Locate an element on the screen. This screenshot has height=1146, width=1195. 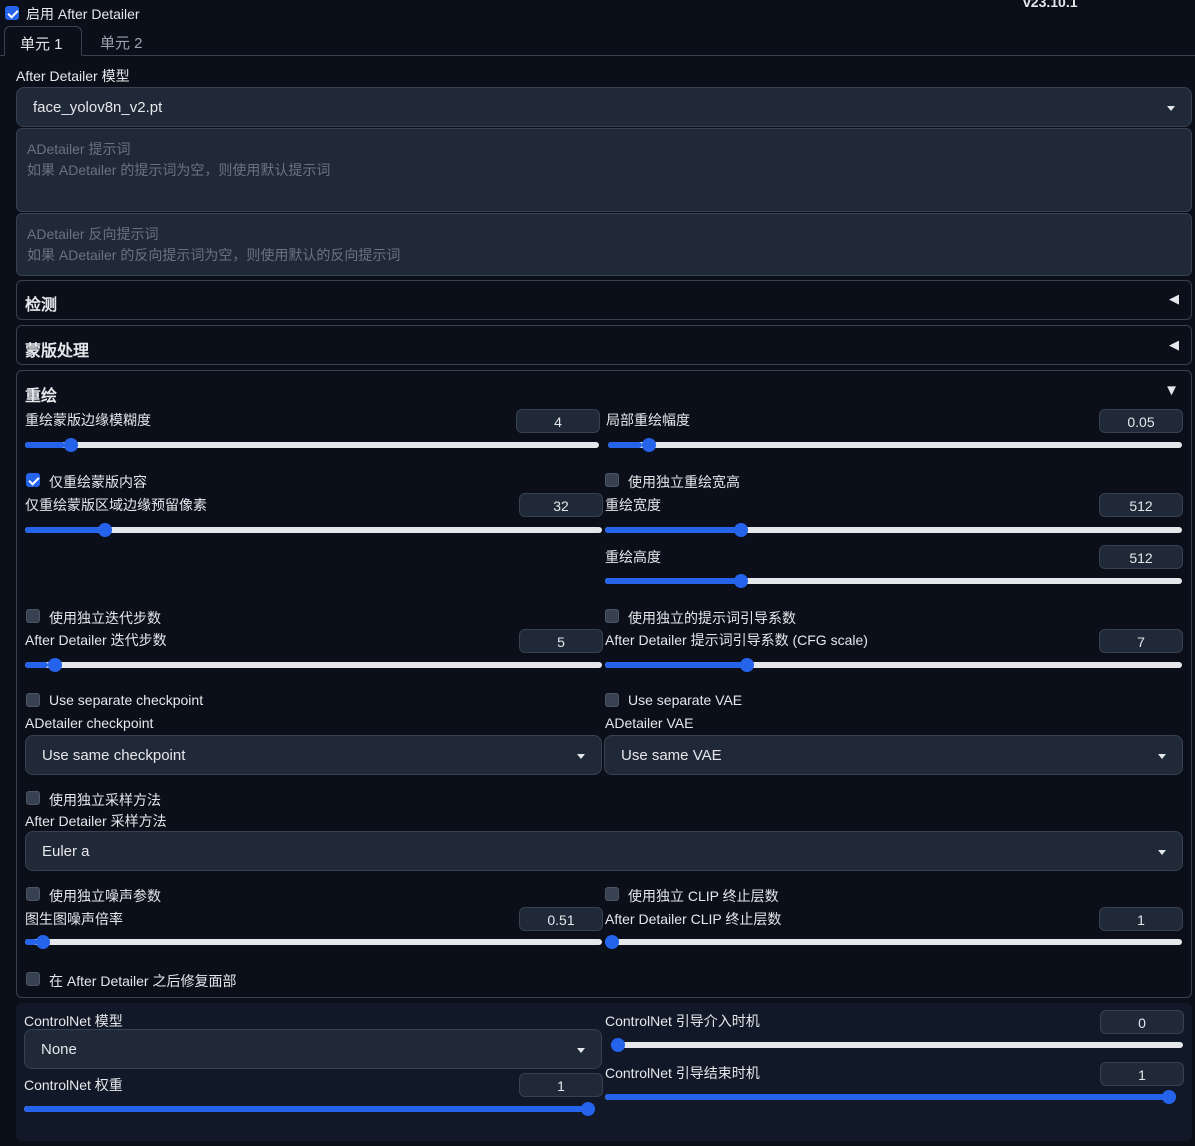
cn-model-label: ControlNet 模型 is located at coordinates (73, 1021).